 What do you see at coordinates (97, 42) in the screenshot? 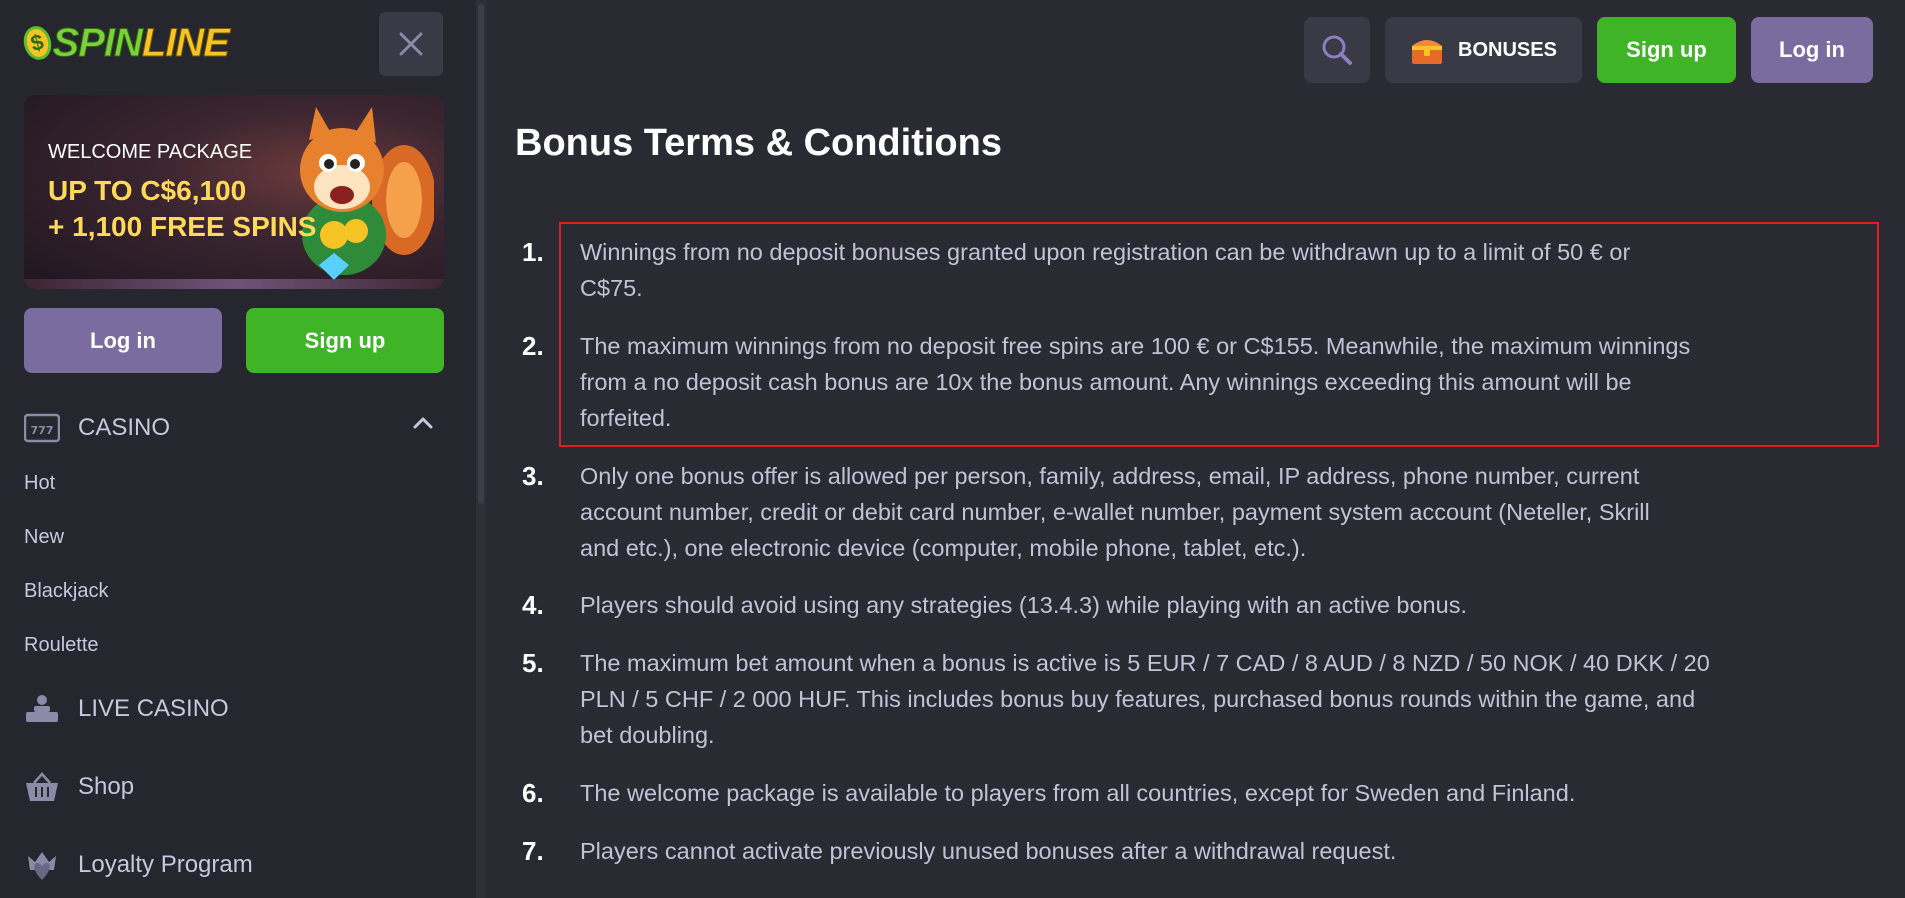
I see `logo-spin-text: SPIN` at bounding box center [97, 42].